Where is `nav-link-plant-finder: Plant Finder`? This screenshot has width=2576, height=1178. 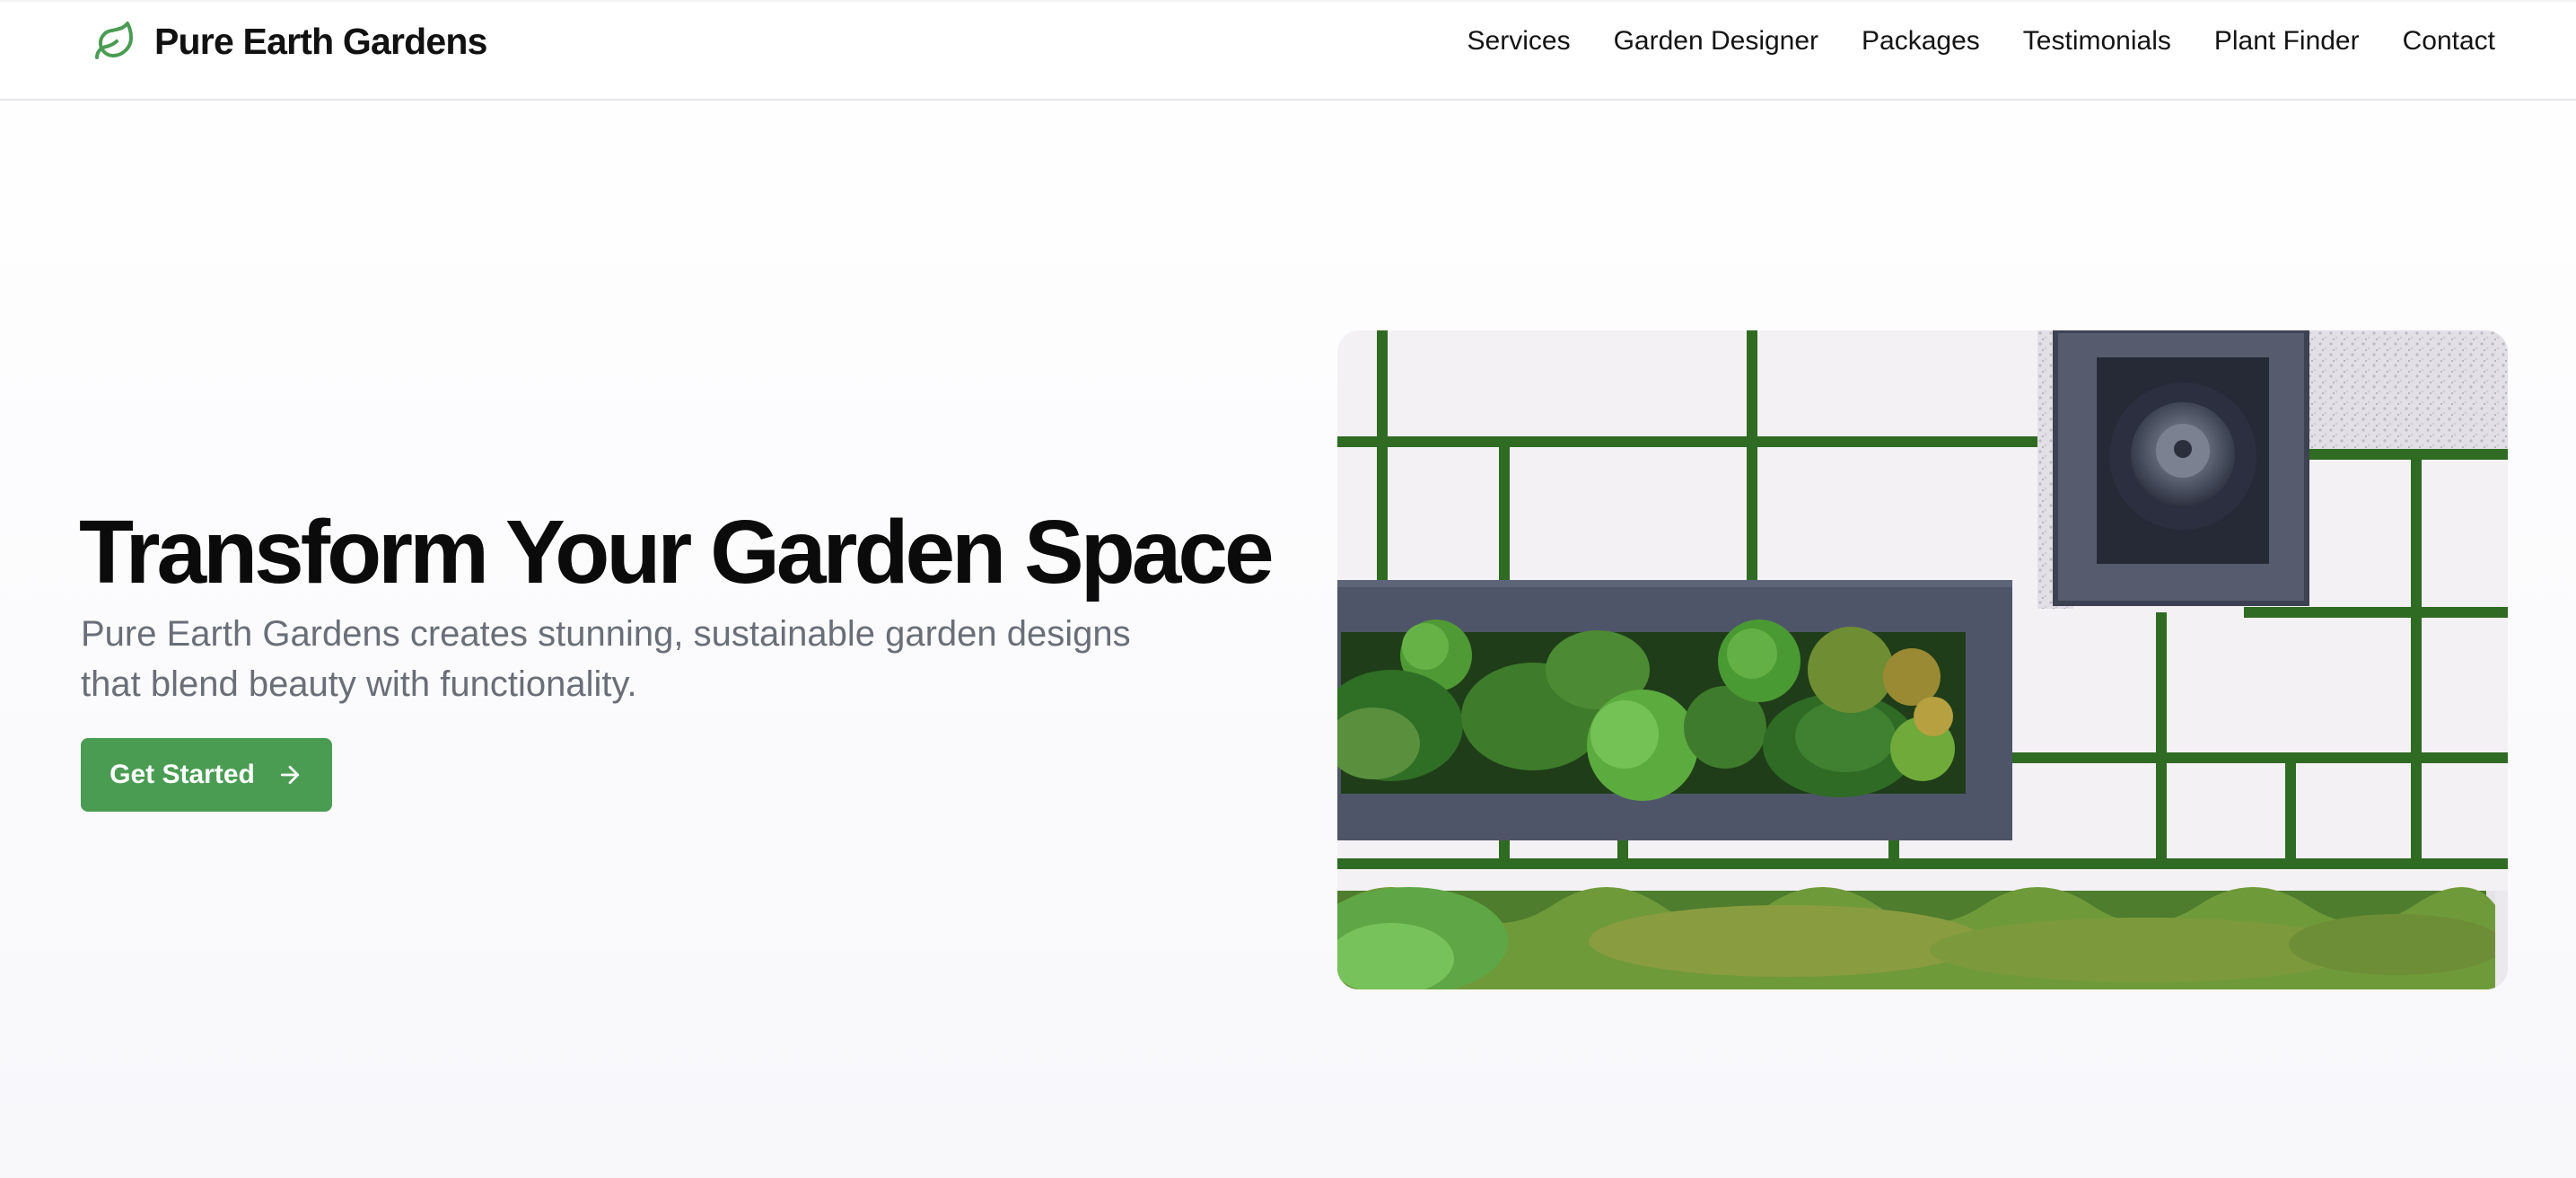
nav-link-plant-finder: Plant Finder is located at coordinates (2287, 41).